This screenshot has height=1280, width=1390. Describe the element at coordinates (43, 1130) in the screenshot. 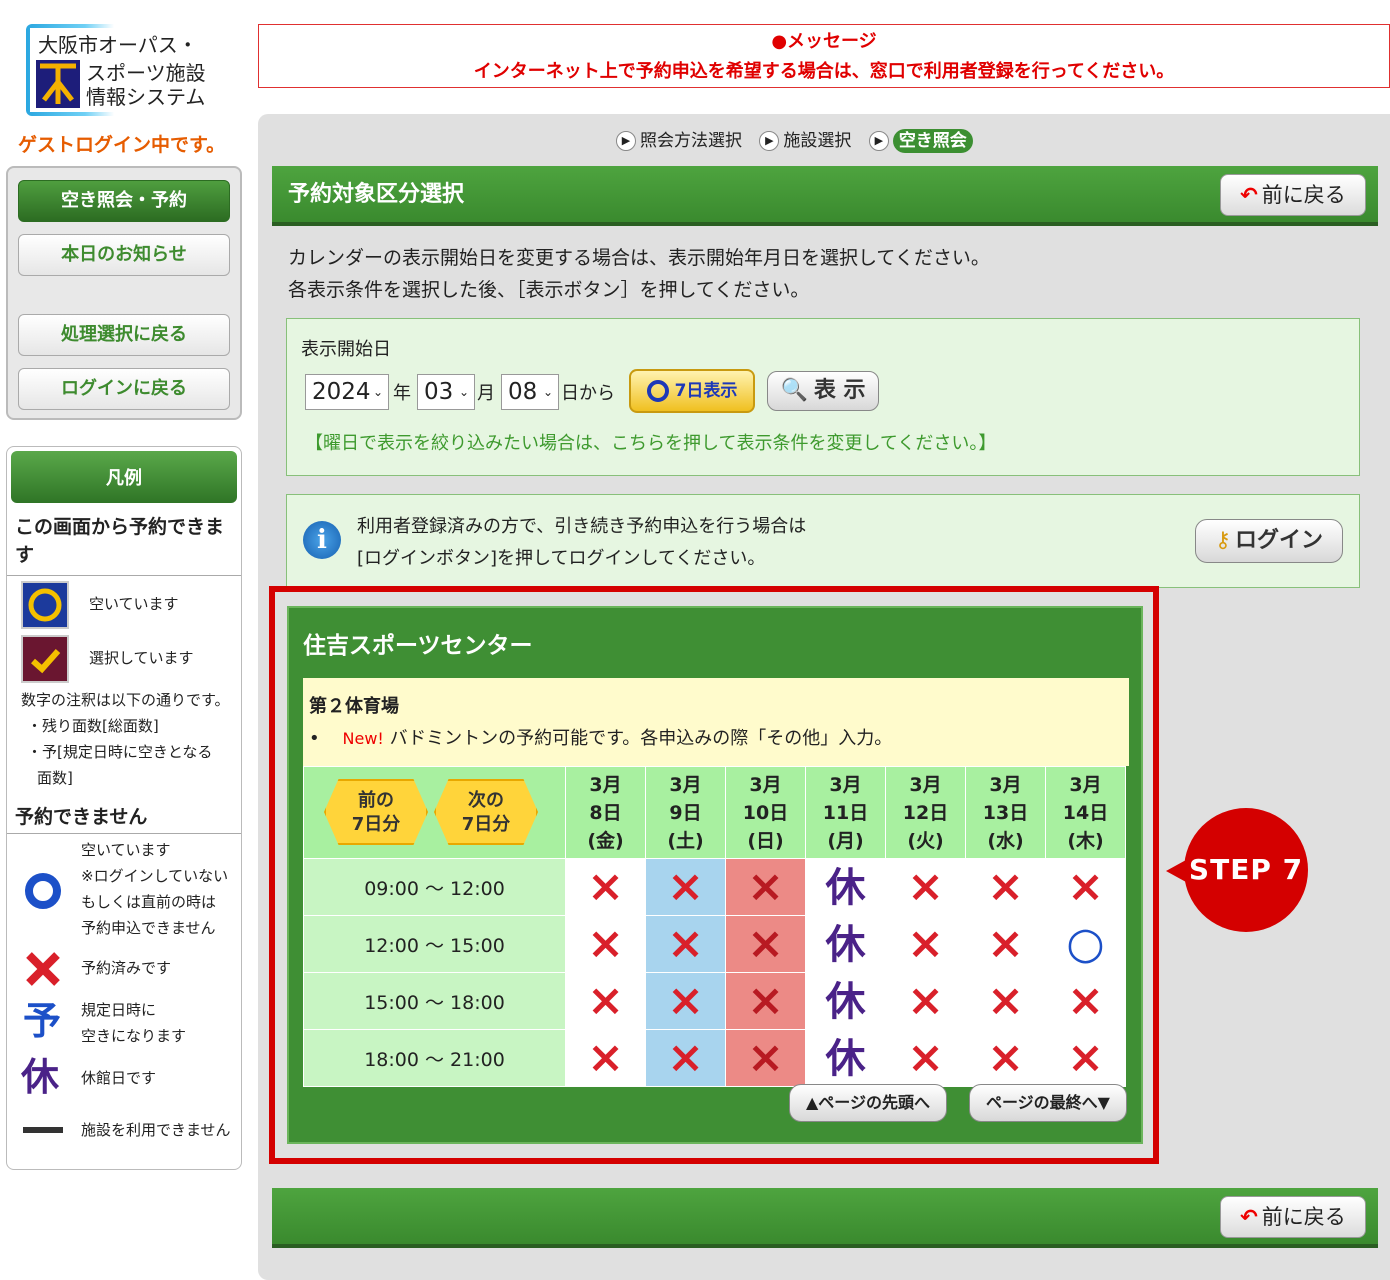

I see `unavailable-icon` at that location.